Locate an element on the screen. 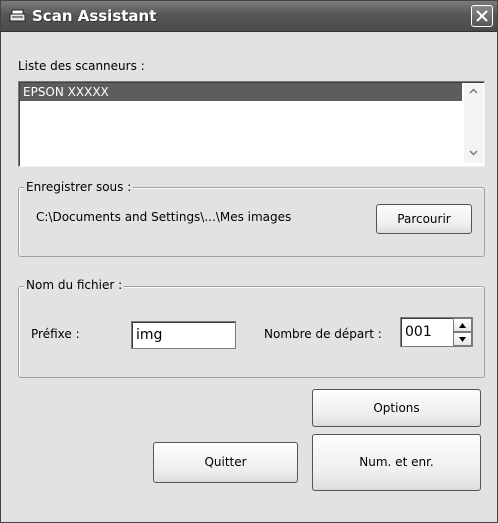 The image size is (498, 523). browse-button-label: Parcourir is located at coordinates (424, 219).